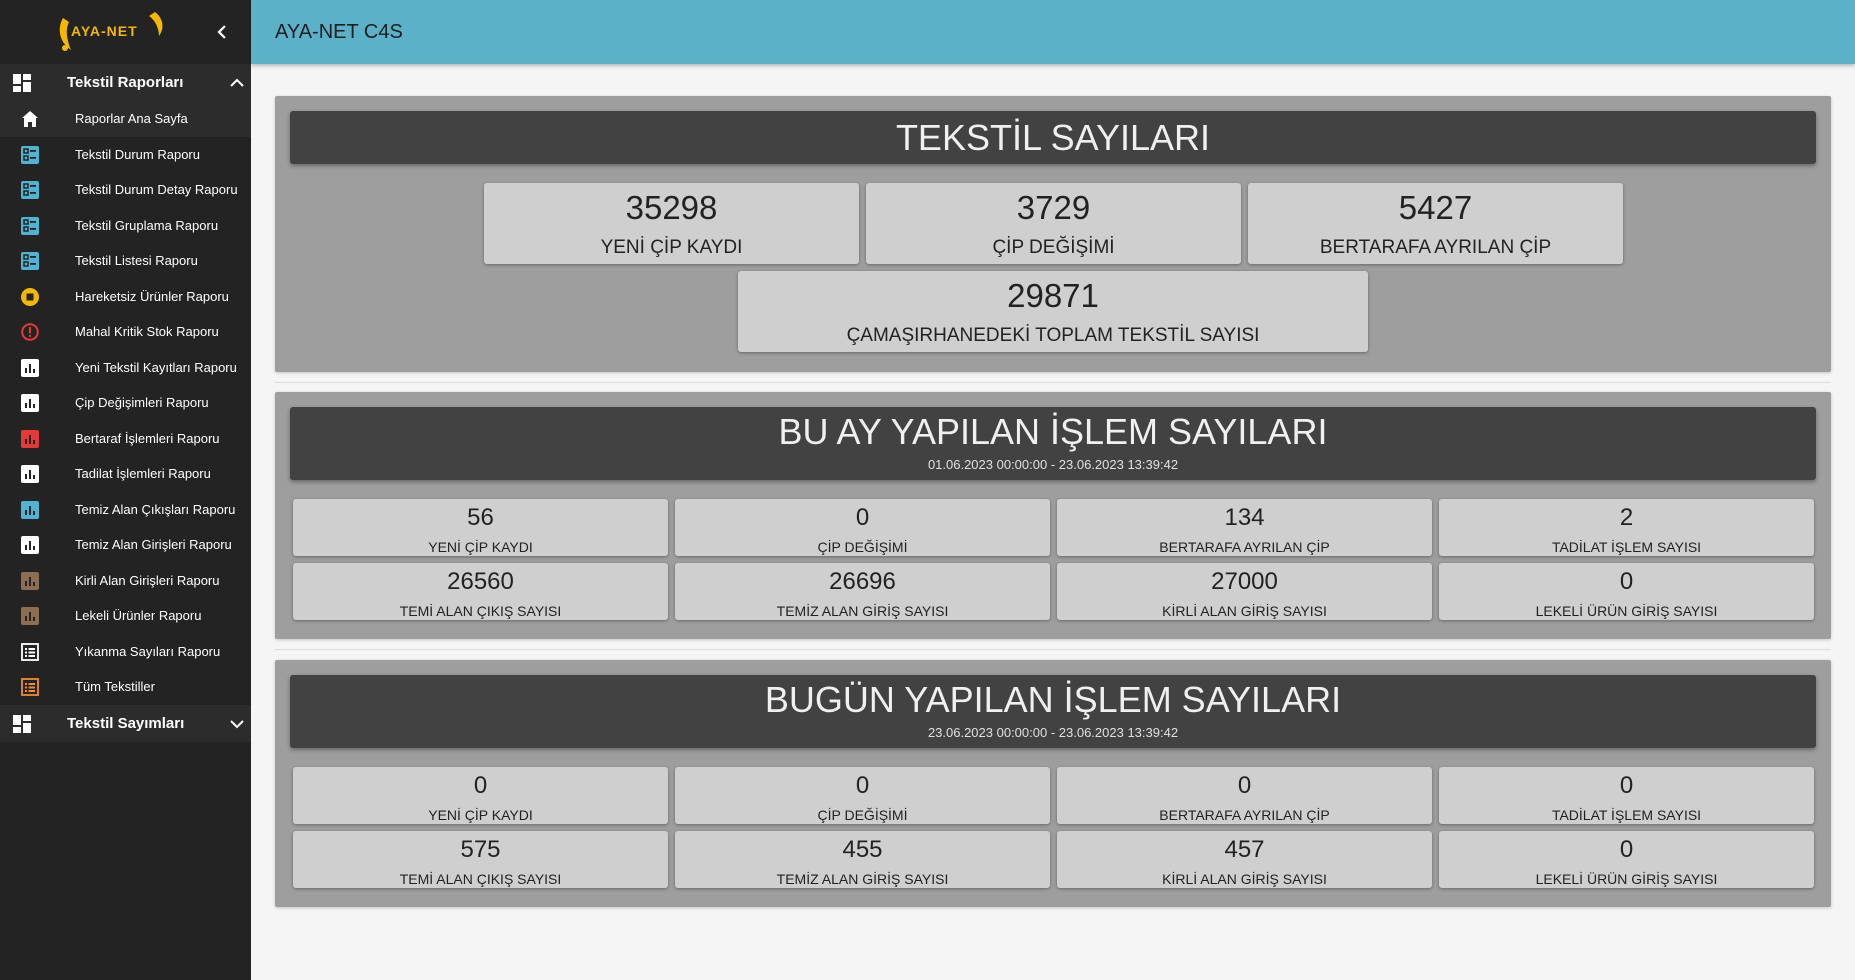 The image size is (1855, 980). I want to click on stat-card: 575 TEMİ ALAN ÇIKIŞ SAYISI, so click(480, 859).